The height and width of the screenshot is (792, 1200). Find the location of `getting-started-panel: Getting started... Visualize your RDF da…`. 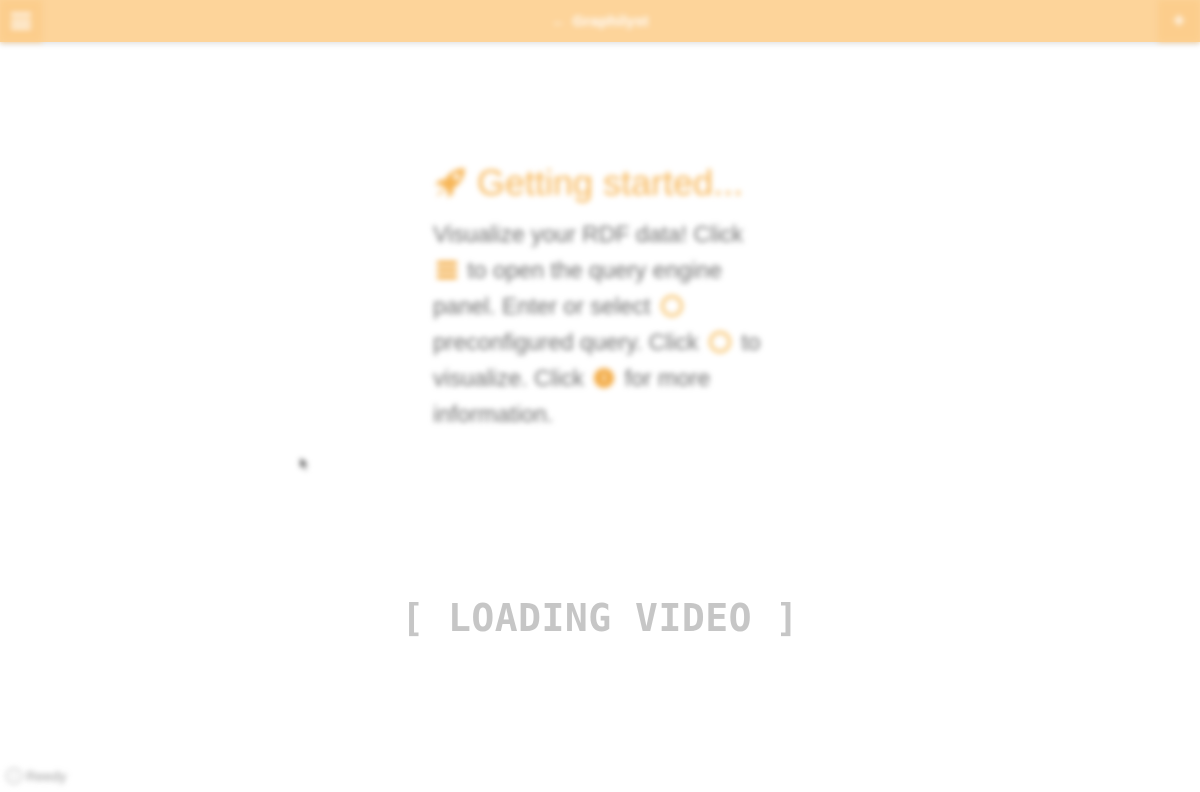

getting-started-panel: Getting started... Visualize your RDF da… is located at coordinates (600, 297).